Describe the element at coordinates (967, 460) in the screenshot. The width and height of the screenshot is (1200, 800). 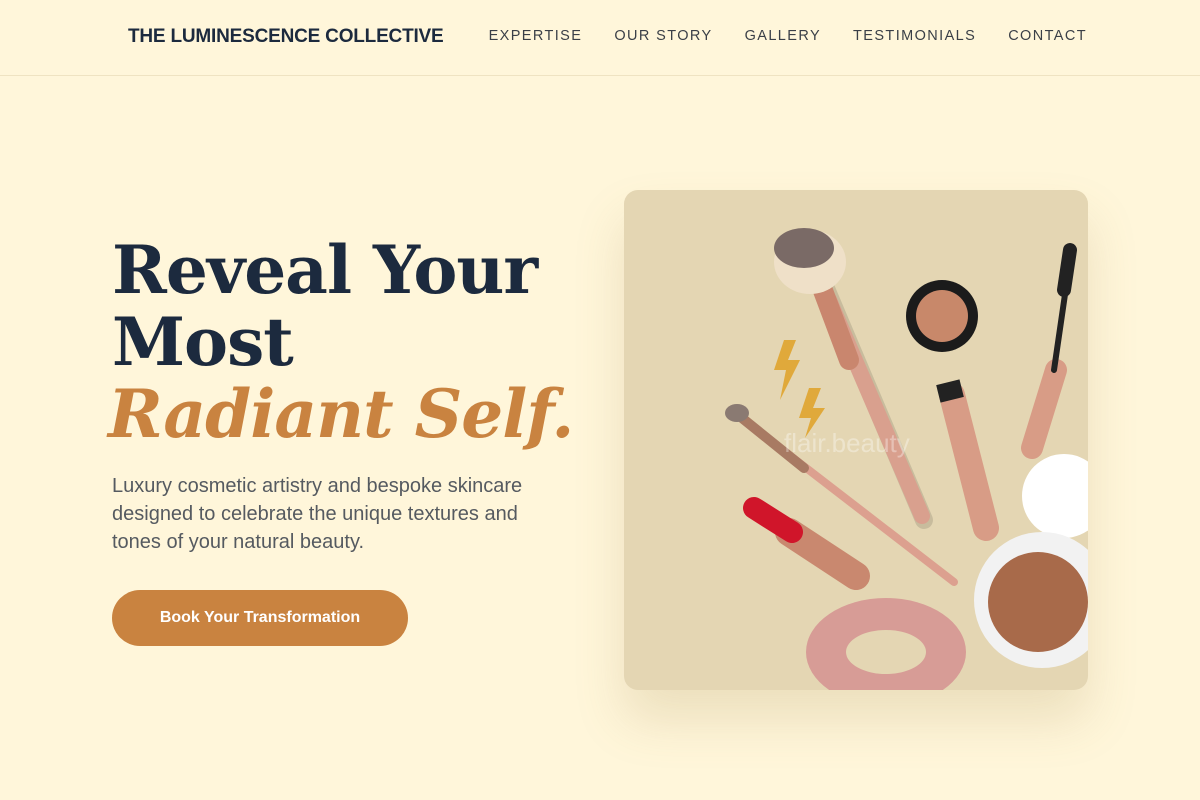
I see `tube-icon` at that location.